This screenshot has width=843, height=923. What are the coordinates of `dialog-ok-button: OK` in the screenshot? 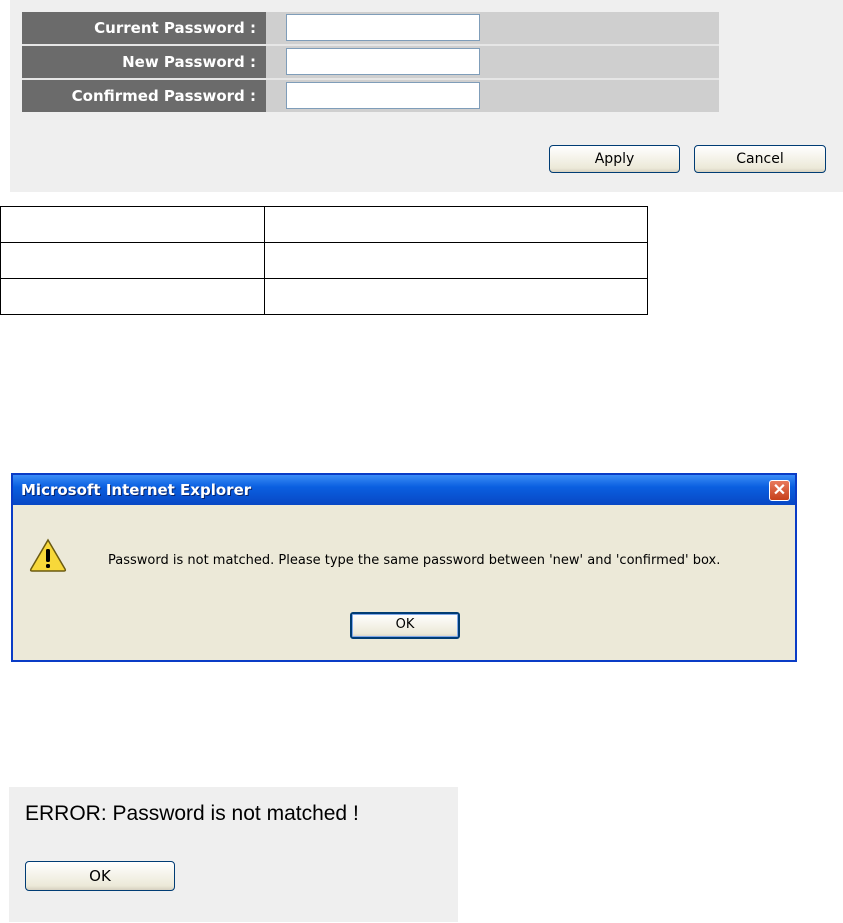 It's located at (405, 625).